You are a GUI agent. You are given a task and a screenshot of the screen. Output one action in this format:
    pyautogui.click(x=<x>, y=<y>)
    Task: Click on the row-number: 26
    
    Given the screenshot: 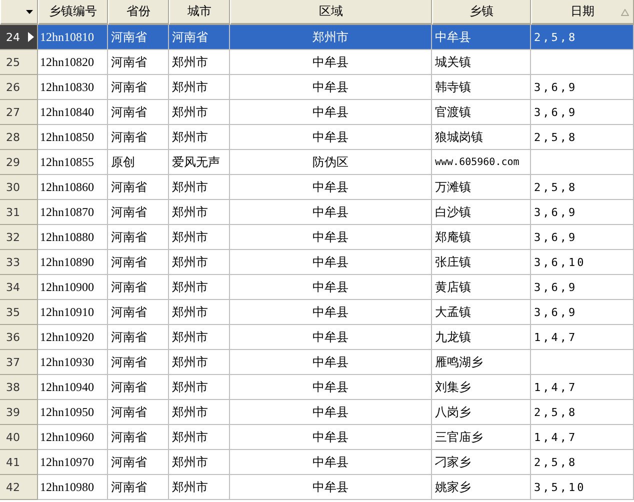 What is the action you would take?
    pyautogui.click(x=19, y=87)
    